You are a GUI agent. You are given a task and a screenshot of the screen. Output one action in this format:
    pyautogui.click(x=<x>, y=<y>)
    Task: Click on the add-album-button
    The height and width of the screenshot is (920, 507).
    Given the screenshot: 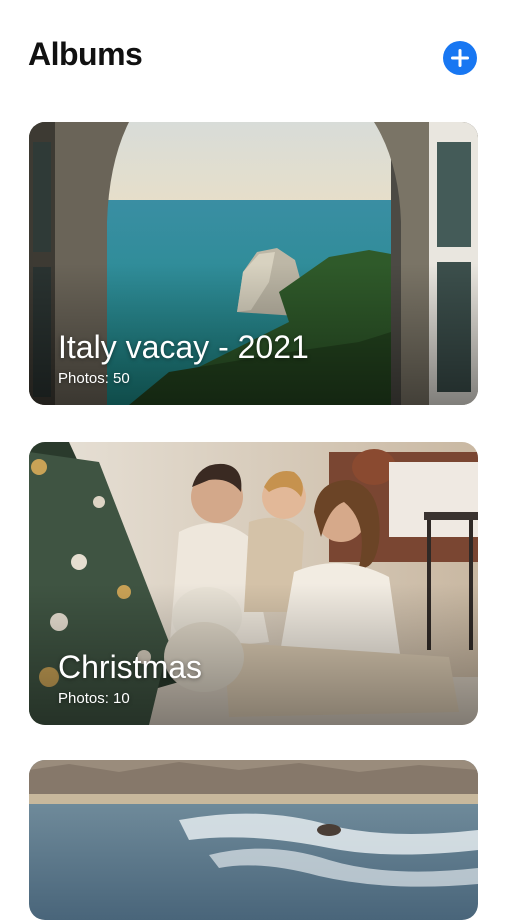 What is the action you would take?
    pyautogui.click(x=460, y=58)
    